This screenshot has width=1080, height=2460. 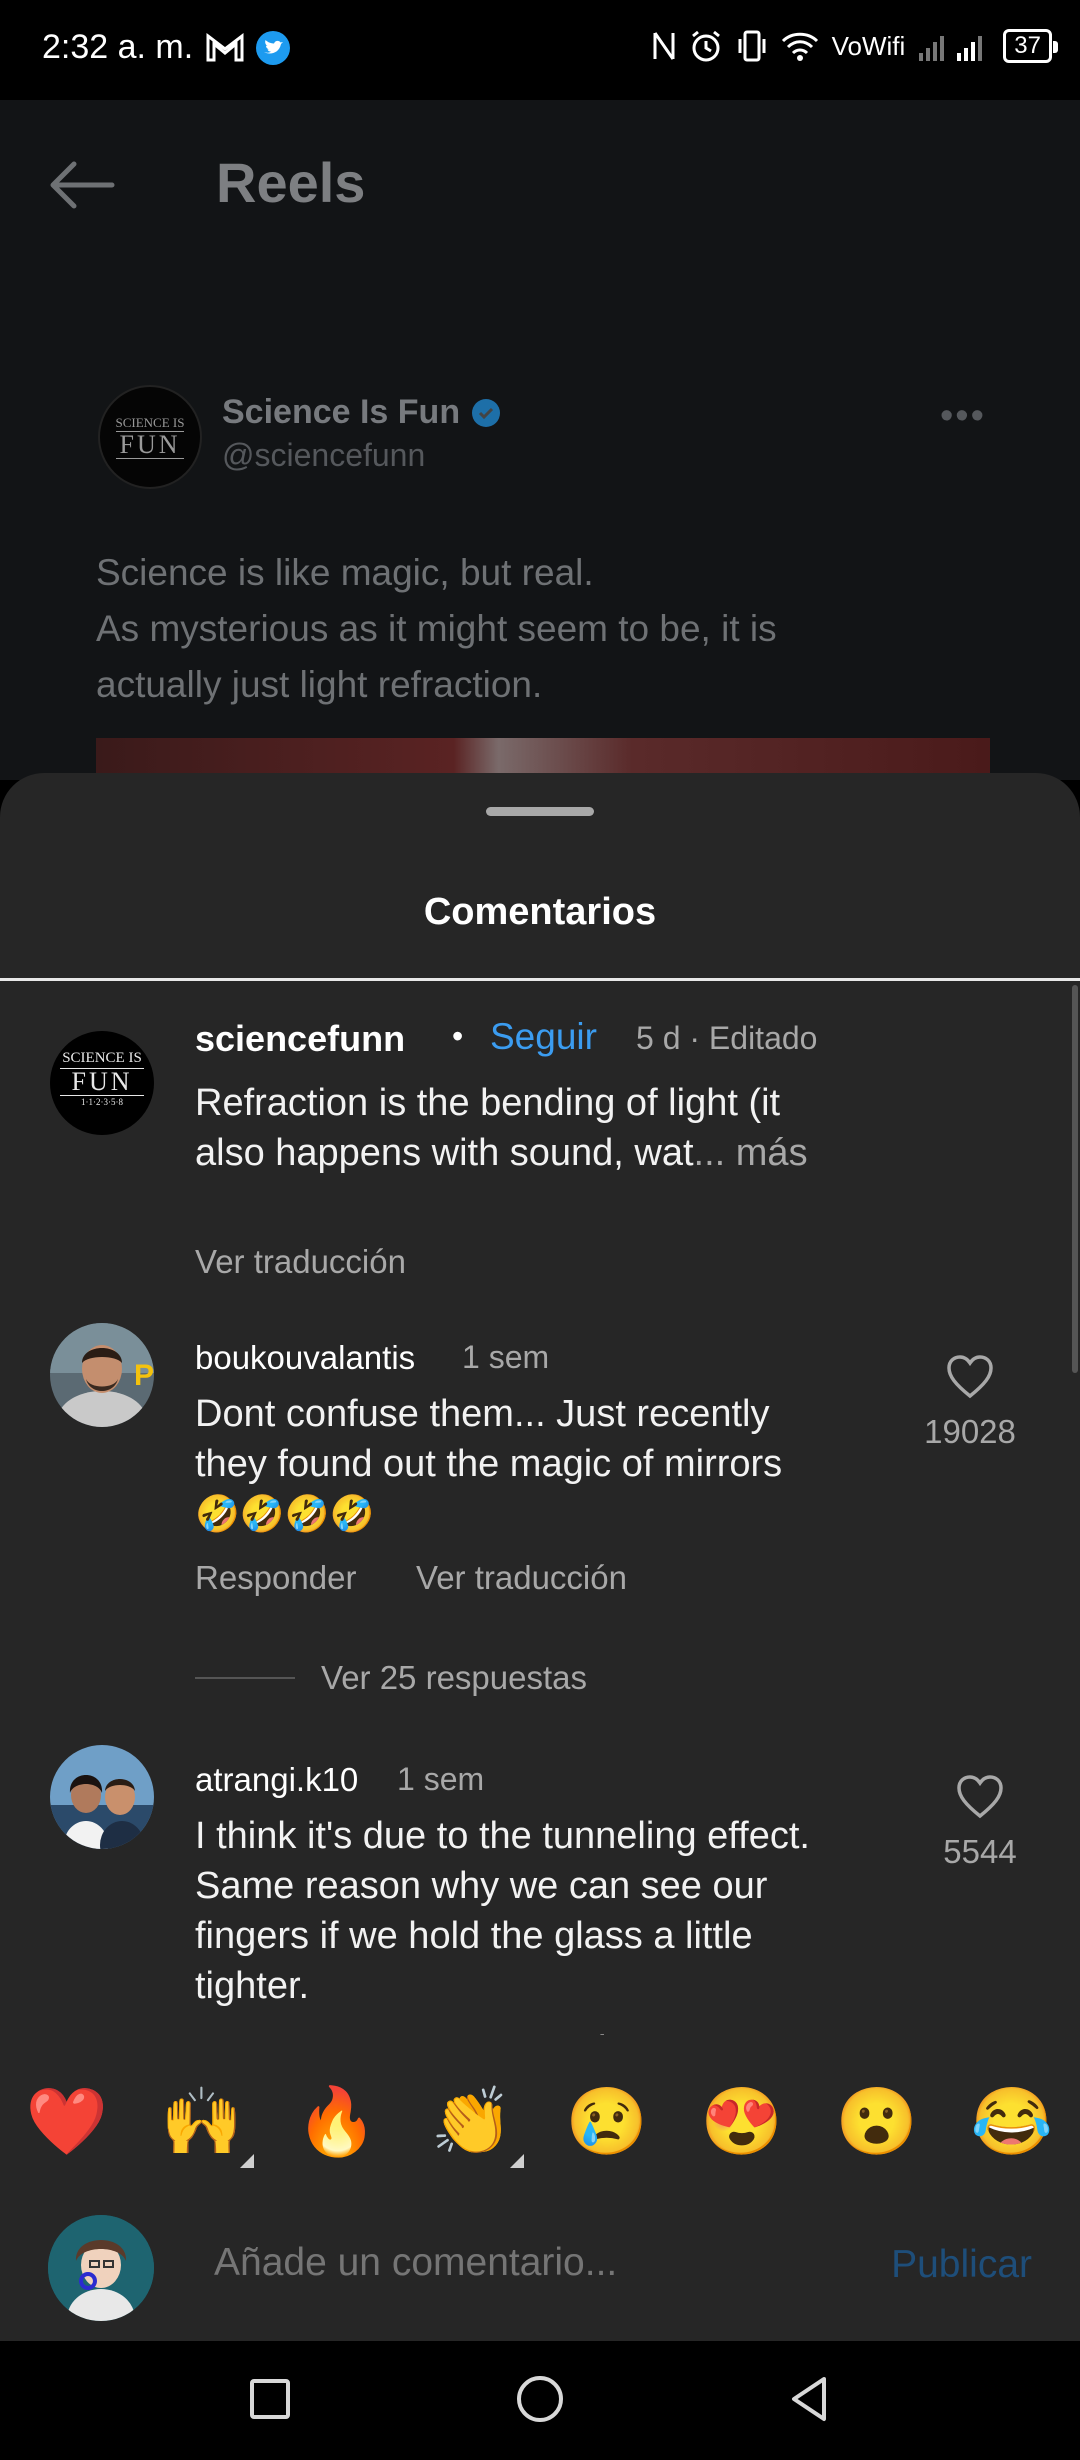 I want to click on current-user-avatar, so click(x=101, y=2268).